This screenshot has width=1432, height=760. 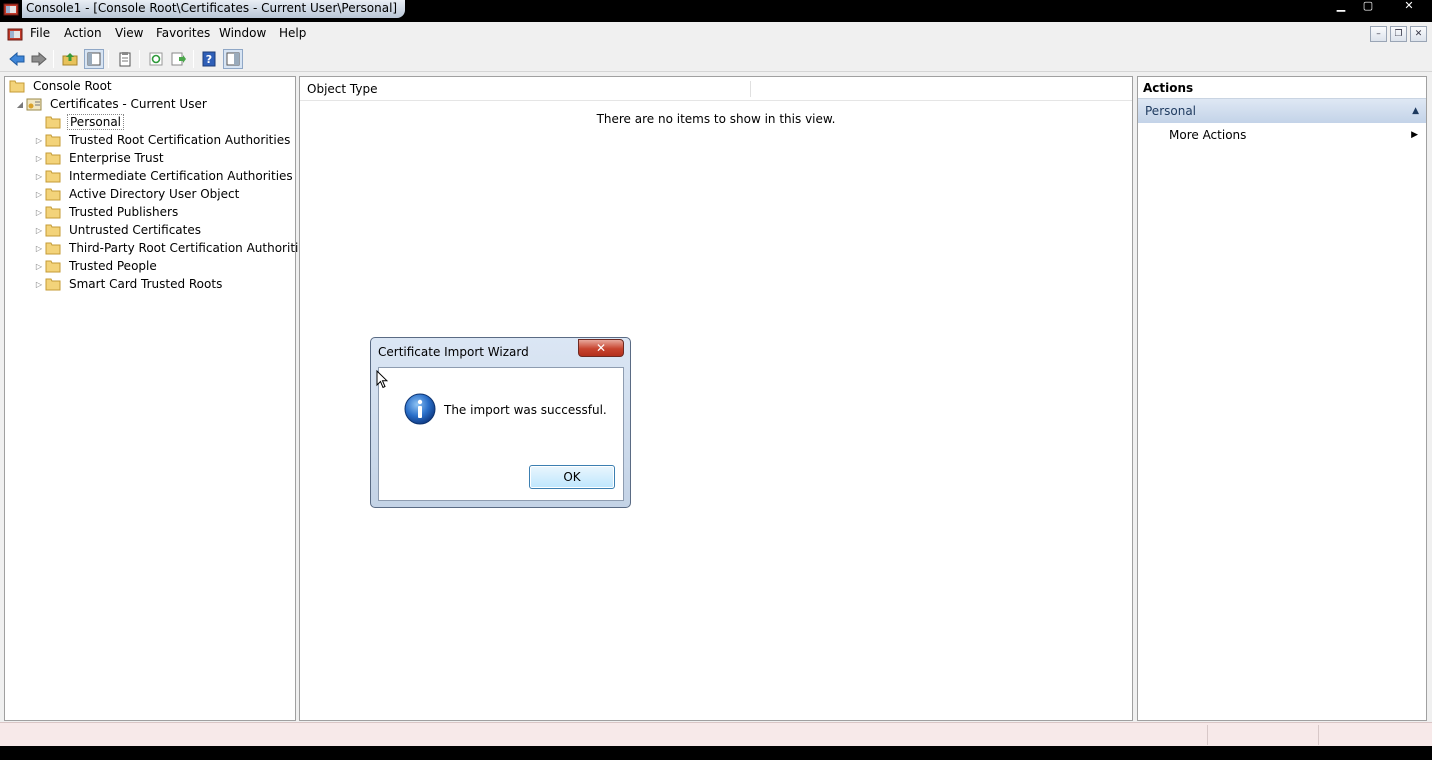 I want to click on help-icon: ?, so click(x=209, y=59).